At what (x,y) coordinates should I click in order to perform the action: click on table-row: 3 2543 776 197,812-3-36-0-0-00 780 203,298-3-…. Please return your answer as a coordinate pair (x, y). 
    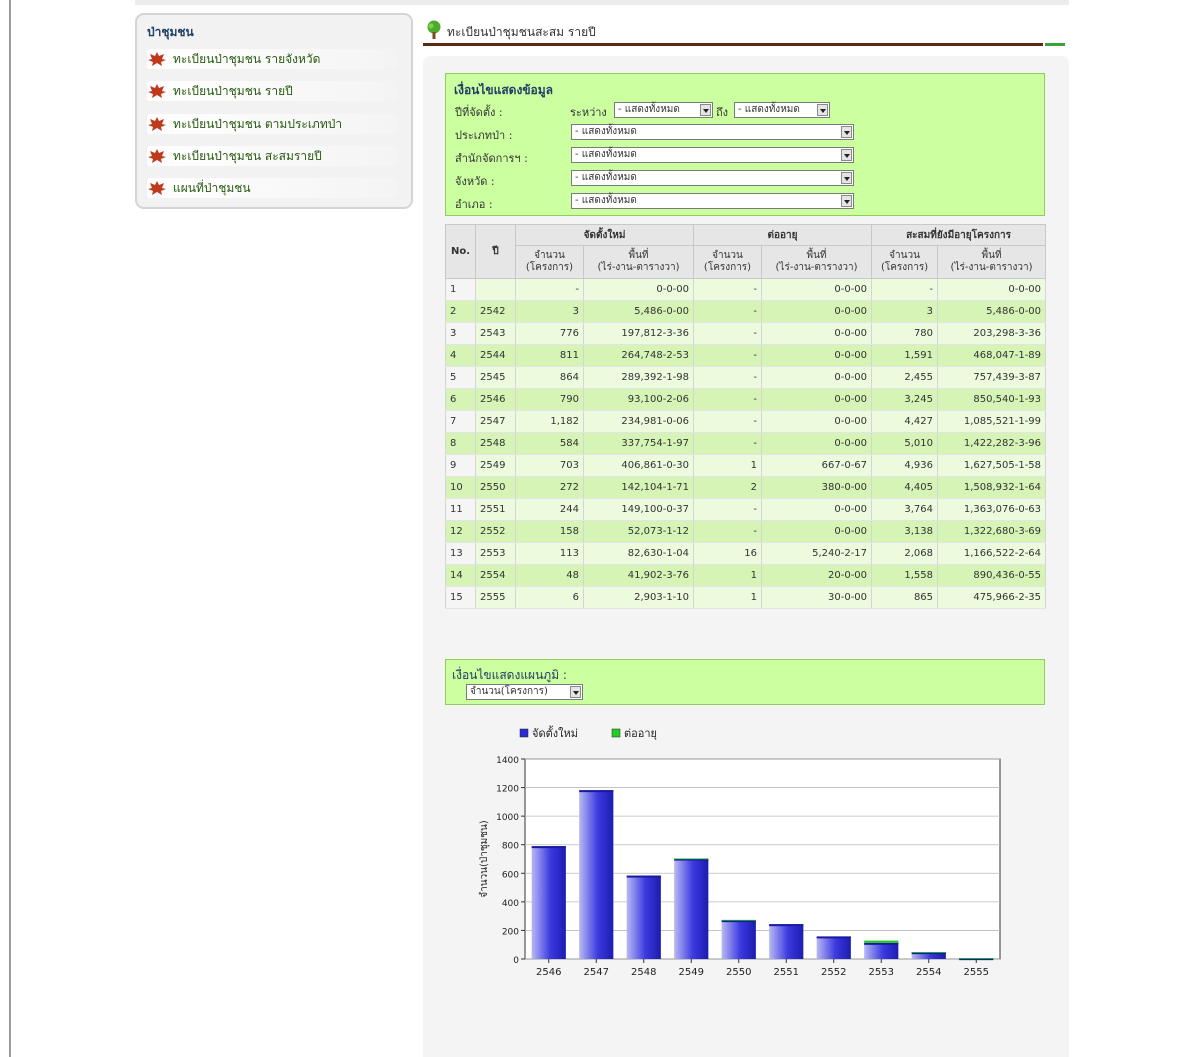
    Looking at the image, I should click on (746, 333).